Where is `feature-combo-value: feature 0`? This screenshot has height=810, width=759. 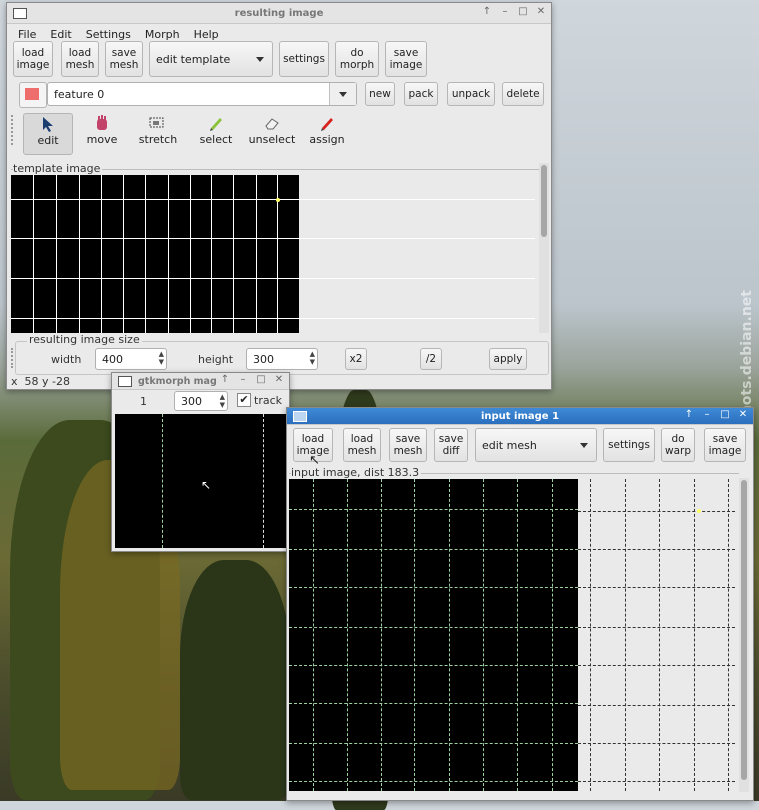 feature-combo-value: feature 0 is located at coordinates (79, 94).